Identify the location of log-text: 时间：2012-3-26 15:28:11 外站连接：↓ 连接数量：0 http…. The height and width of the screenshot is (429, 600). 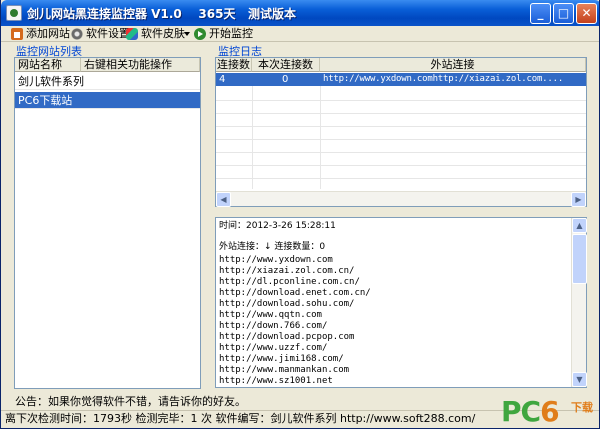
(295, 309).